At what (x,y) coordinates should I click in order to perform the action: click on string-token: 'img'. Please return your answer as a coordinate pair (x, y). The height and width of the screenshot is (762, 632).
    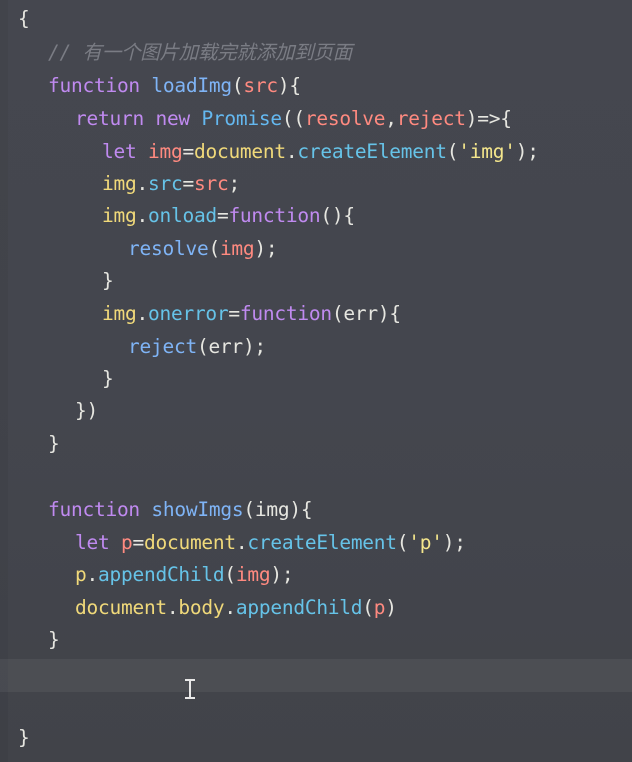
    Looking at the image, I should click on (487, 151).